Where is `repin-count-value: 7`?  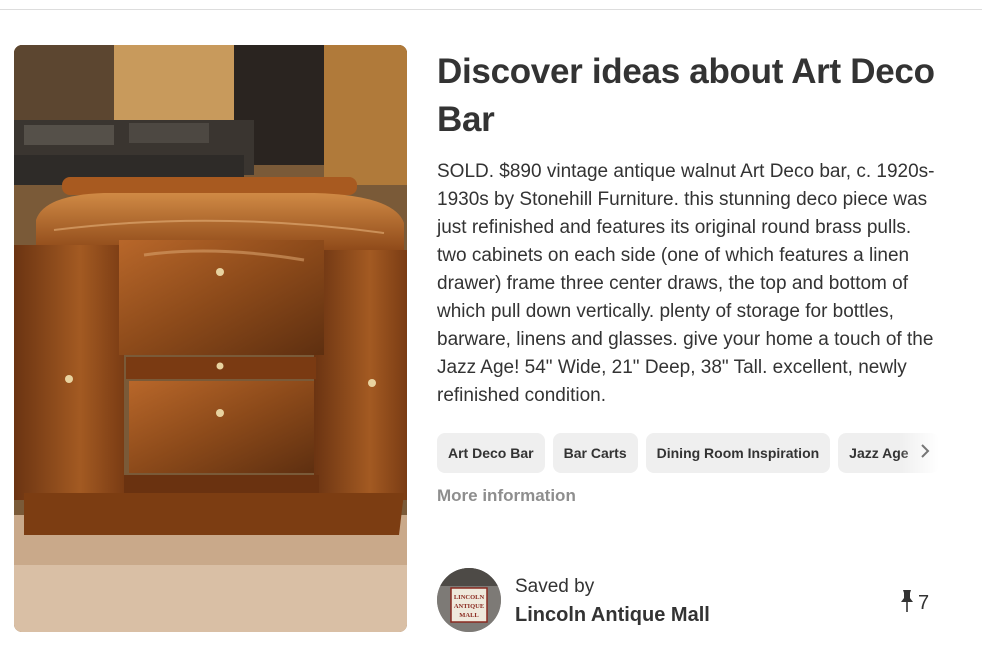
repin-count-value: 7 is located at coordinates (924, 603).